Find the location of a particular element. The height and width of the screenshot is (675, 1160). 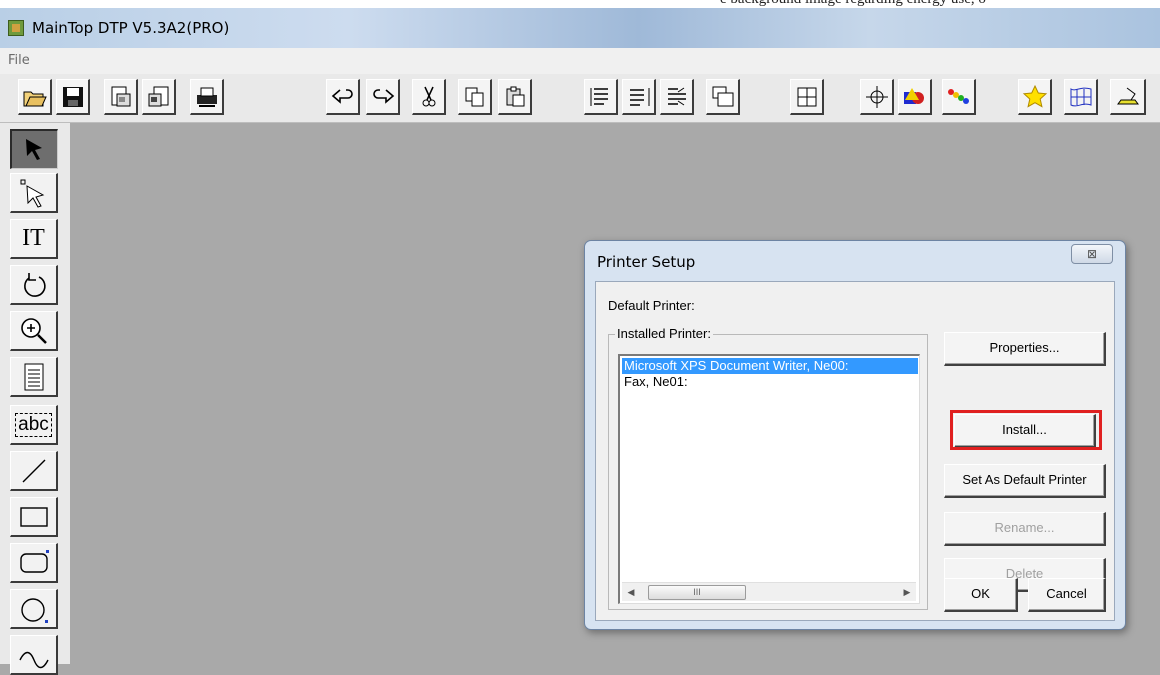

rounded-rectangle-icon is located at coordinates (34, 563).